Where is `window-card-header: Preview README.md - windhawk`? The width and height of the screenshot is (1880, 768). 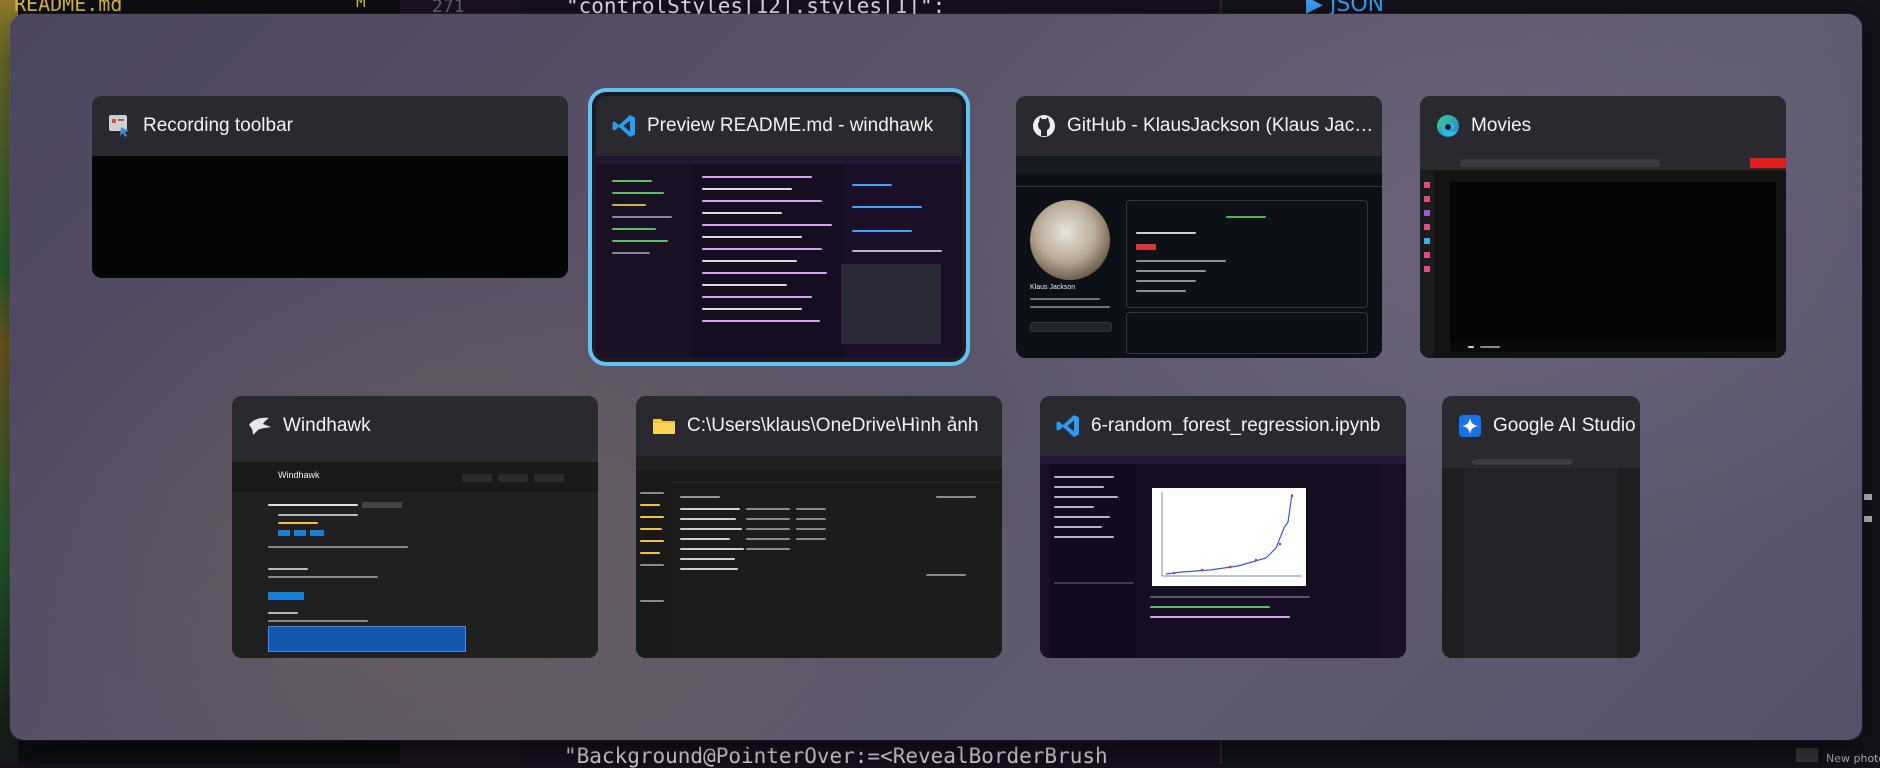
window-card-header: Preview README.md - windhawk is located at coordinates (779, 126).